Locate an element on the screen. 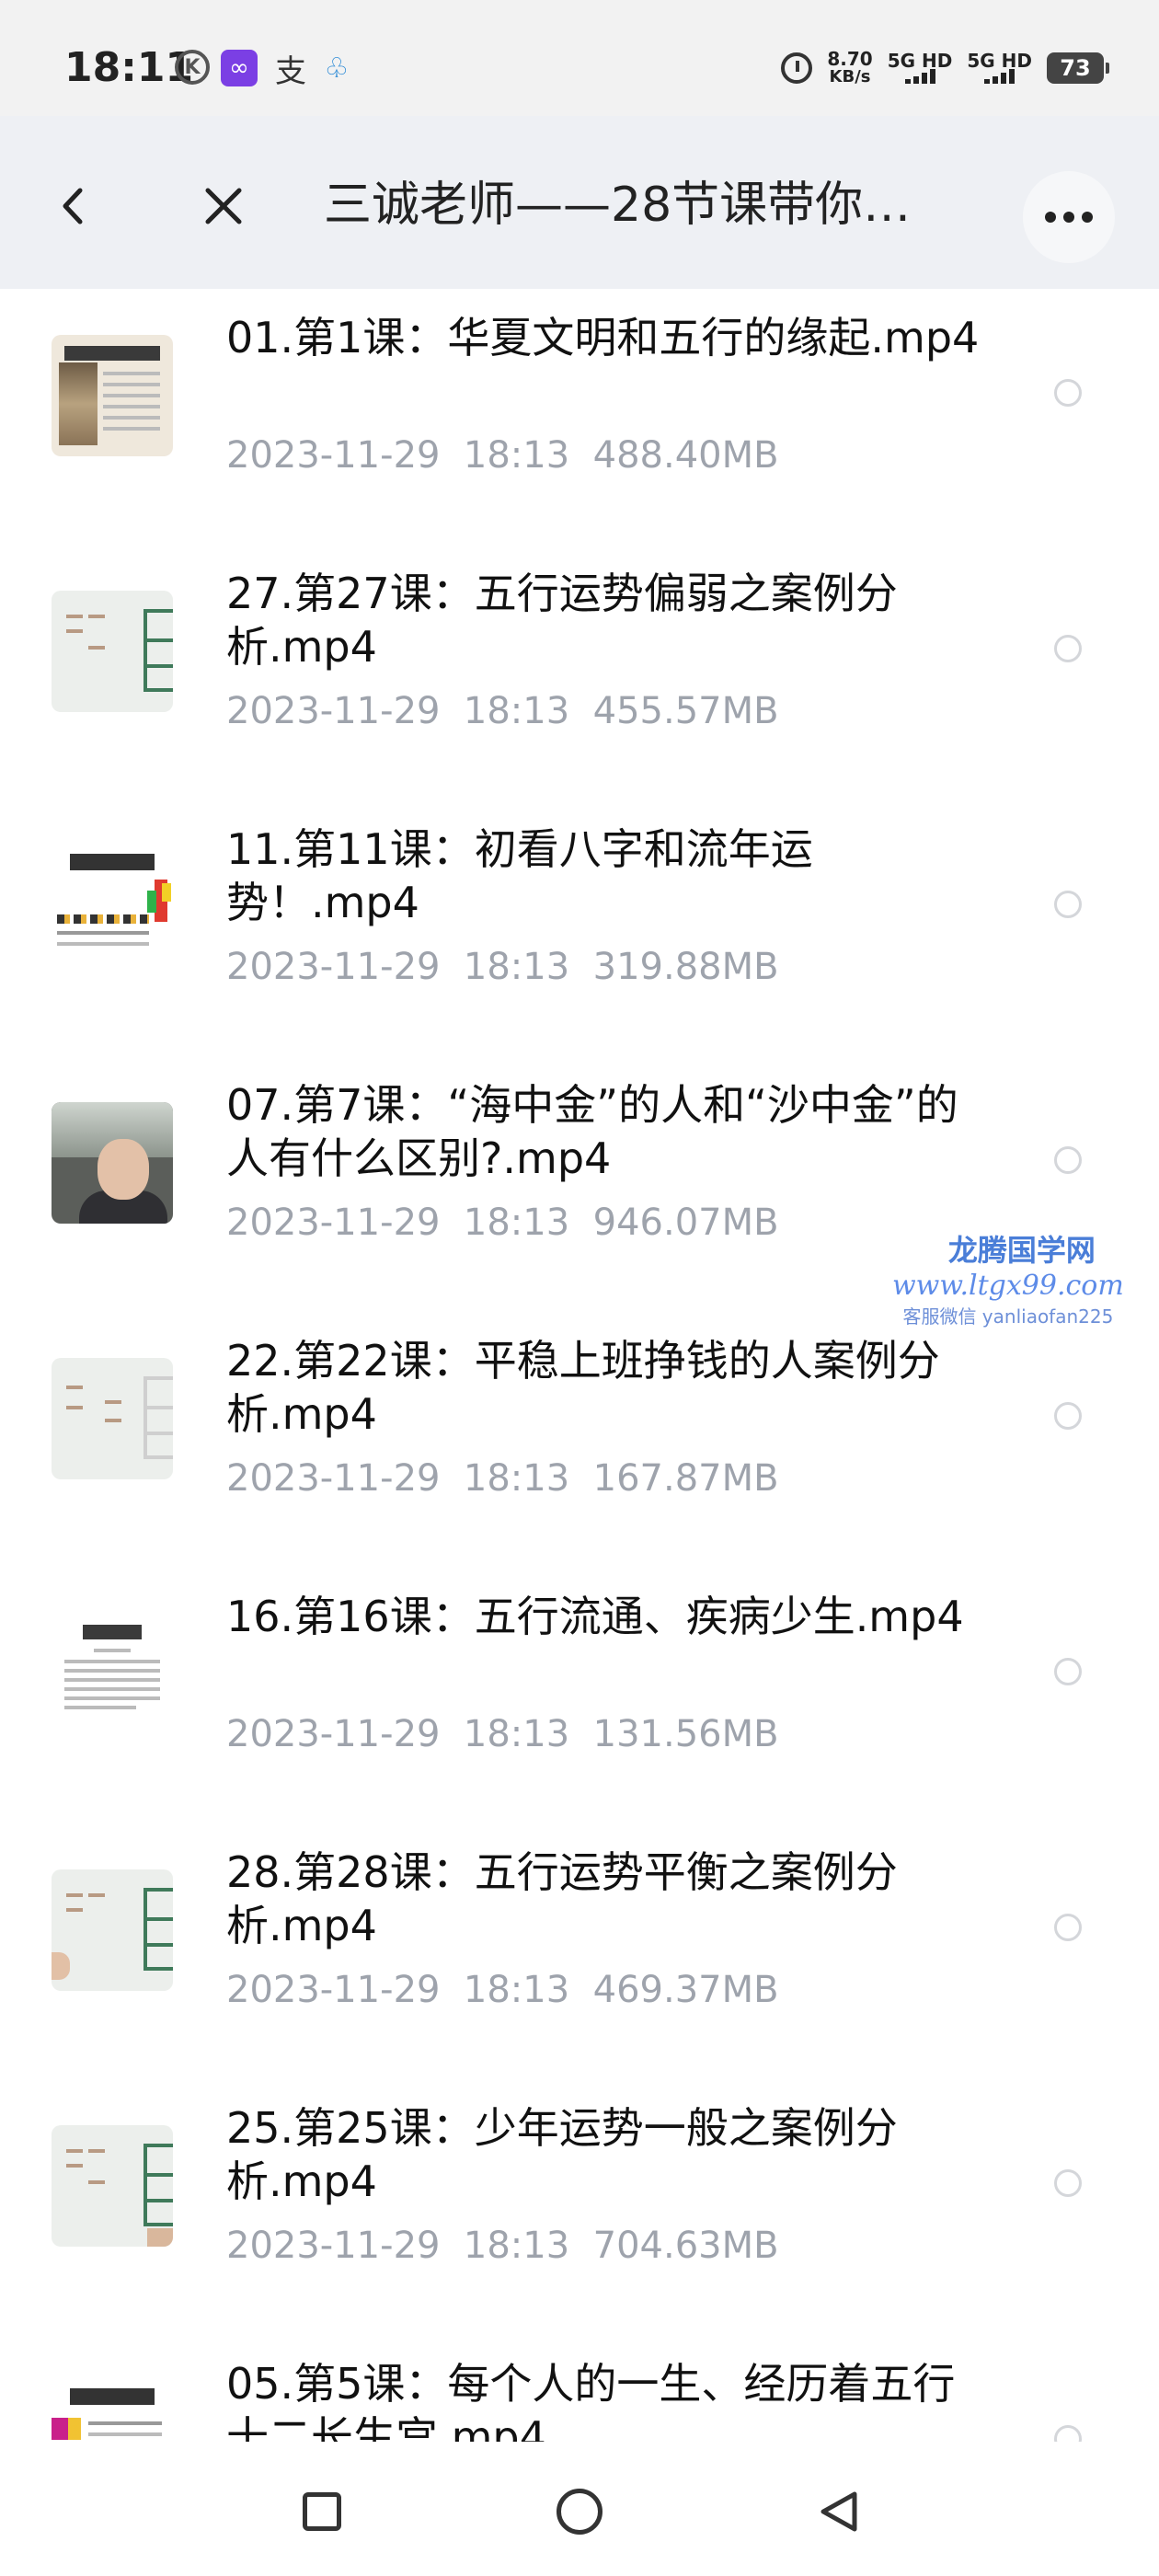 This screenshot has width=1159, height=2576. sim1-label: 5G HD is located at coordinates (920, 61).